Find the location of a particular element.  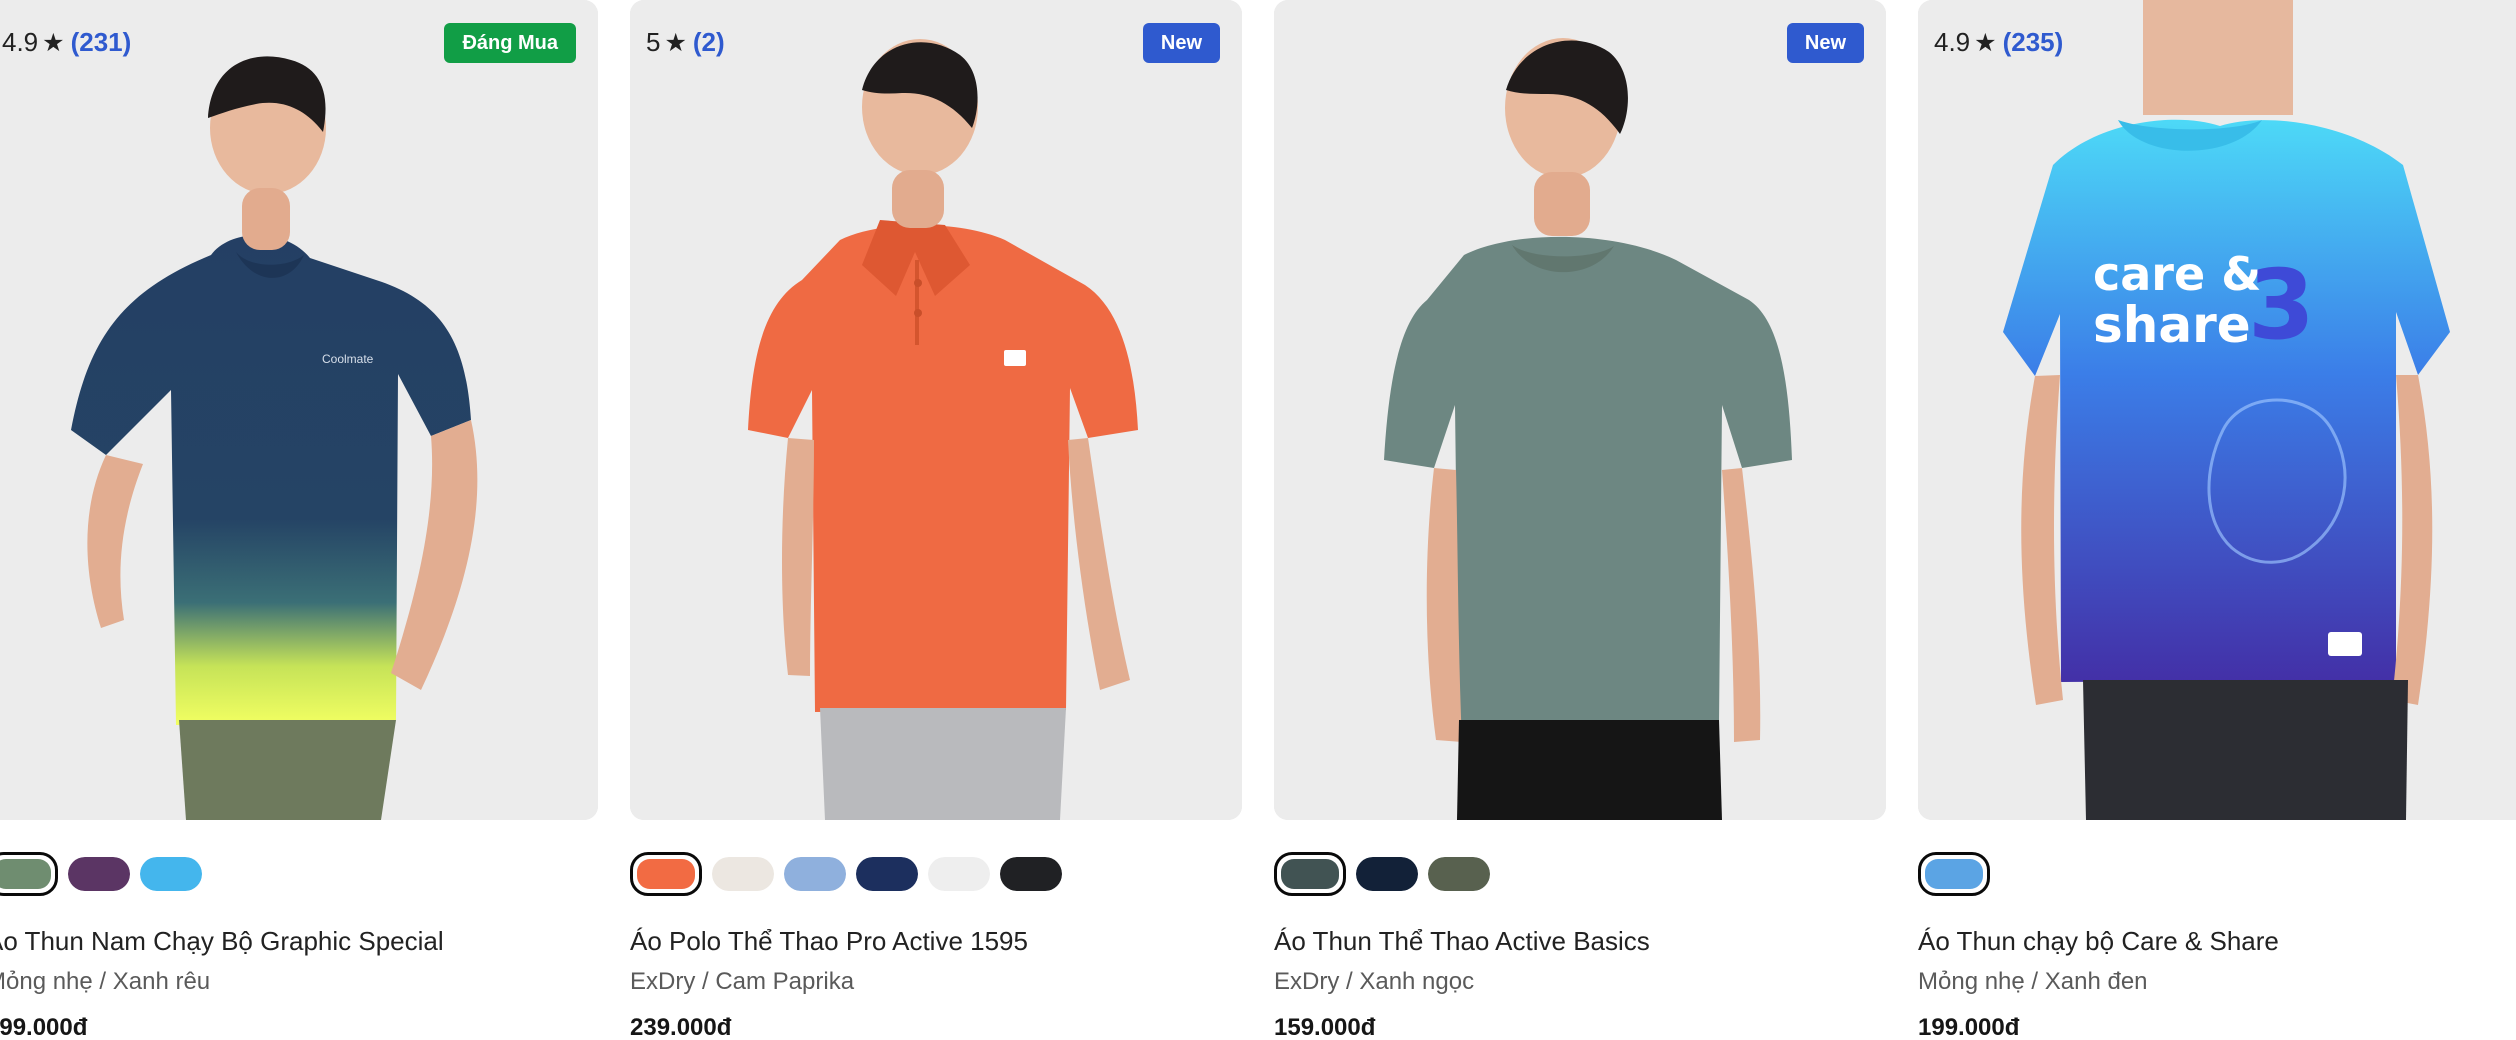

rating-summary: 5 ★ (2) is located at coordinates (685, 42).